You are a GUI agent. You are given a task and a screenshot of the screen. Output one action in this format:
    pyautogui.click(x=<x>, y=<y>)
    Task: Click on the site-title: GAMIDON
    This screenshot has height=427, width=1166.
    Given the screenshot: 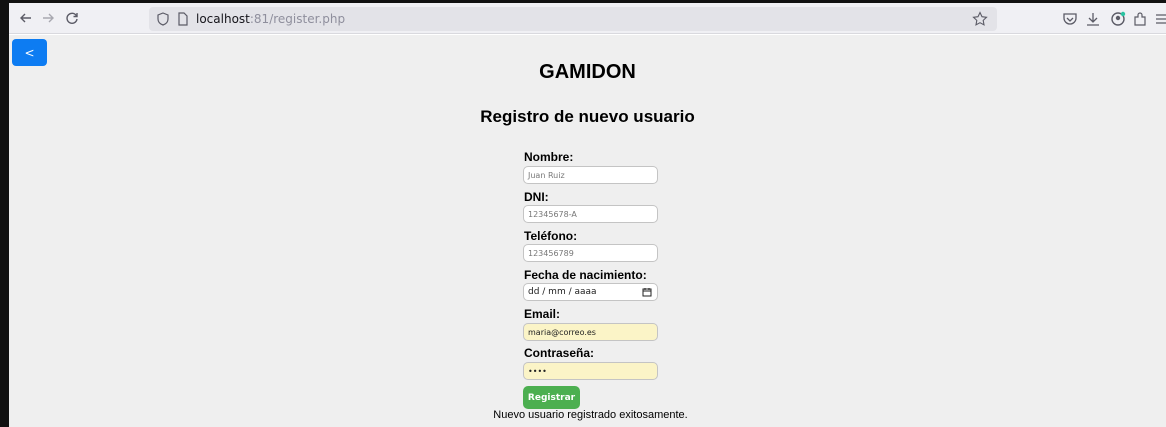 What is the action you would take?
    pyautogui.click(x=587, y=72)
    